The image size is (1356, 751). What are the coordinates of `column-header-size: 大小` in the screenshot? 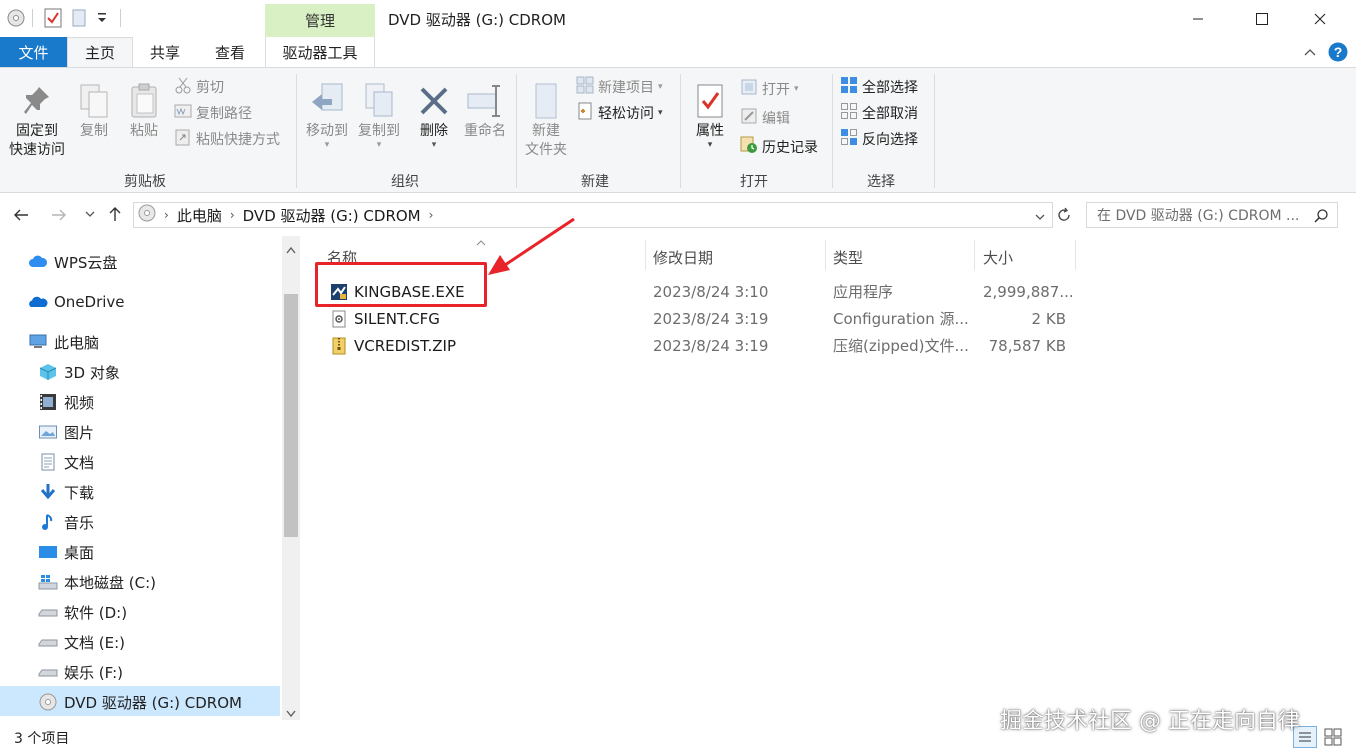 It's located at (998, 257).